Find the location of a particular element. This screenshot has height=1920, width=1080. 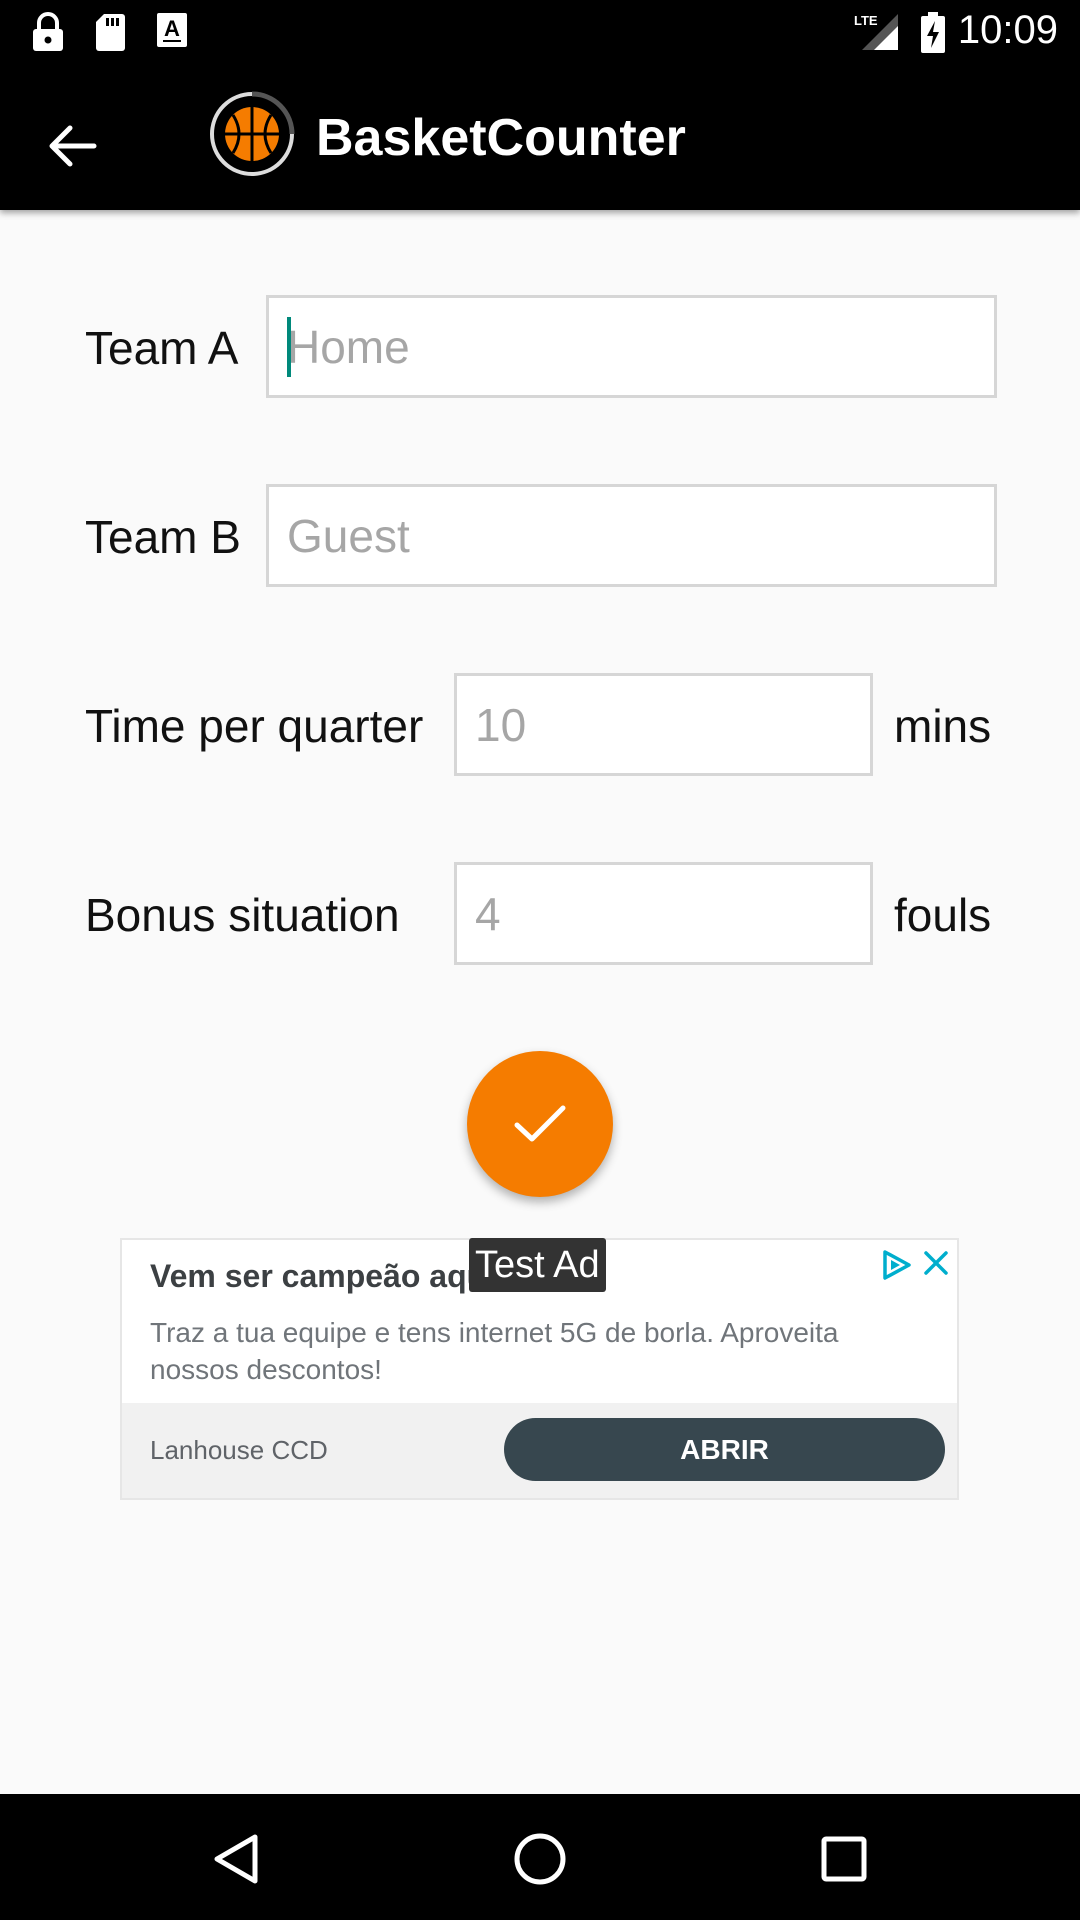

navigation-bar is located at coordinates (540, 1857).